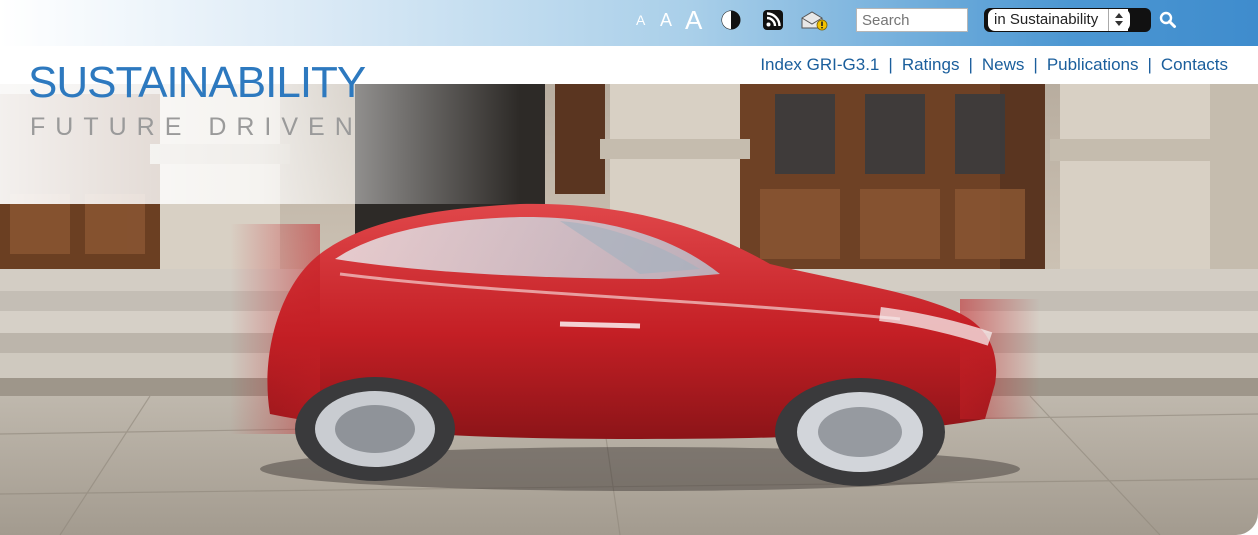  I want to click on font-size-small-button: A, so click(640, 20).